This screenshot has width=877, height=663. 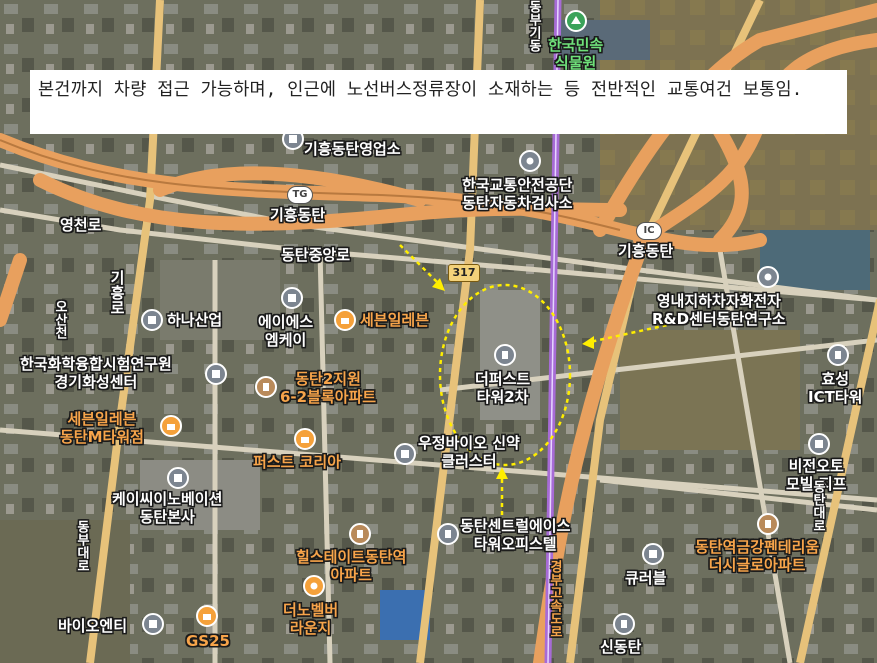 I want to click on label-dongbu-ilgi: 동부기동, so click(x=533, y=26).